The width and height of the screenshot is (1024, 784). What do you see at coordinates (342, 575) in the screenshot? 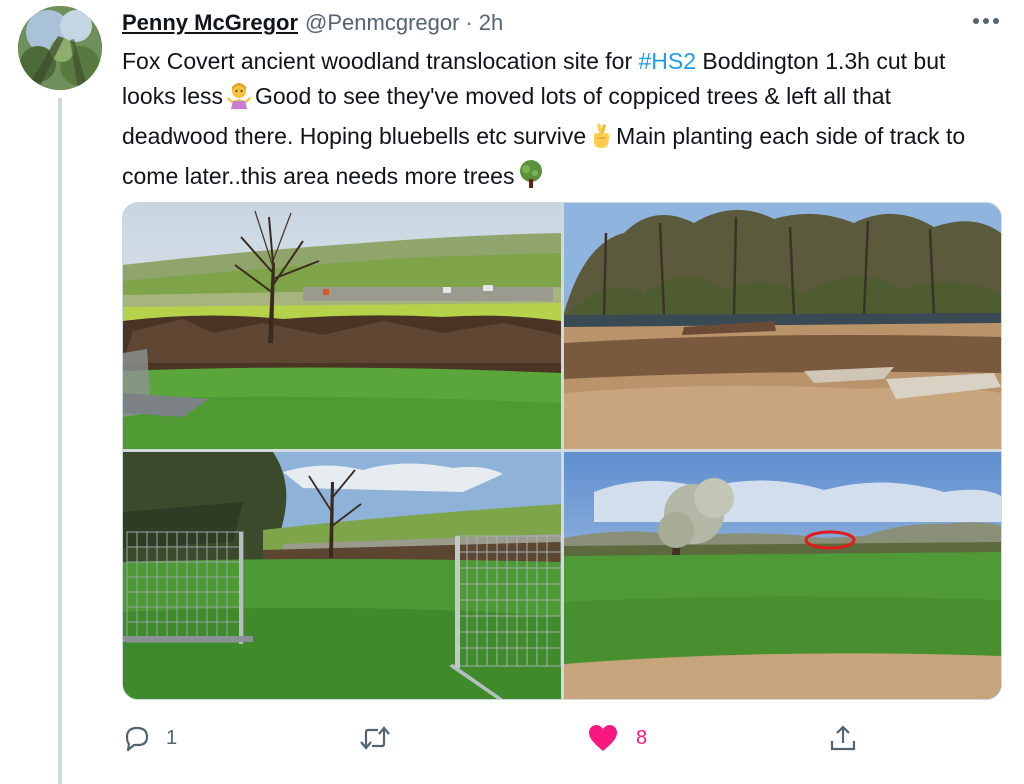
I see `photo-fence-panels-grass` at bounding box center [342, 575].